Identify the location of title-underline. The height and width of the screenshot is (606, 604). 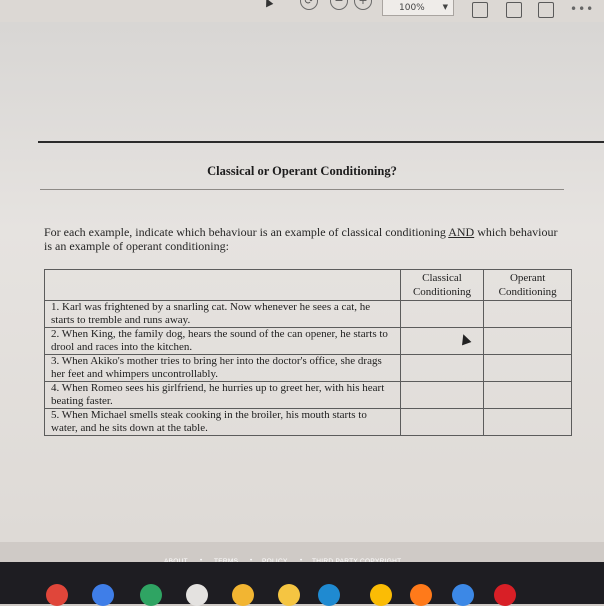
(302, 189).